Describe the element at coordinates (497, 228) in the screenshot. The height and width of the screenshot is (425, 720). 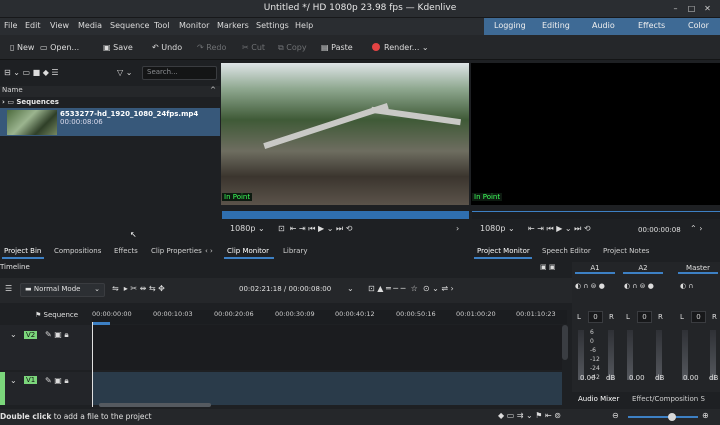
I see `project-resolution-select: 1080p ⌄` at that location.